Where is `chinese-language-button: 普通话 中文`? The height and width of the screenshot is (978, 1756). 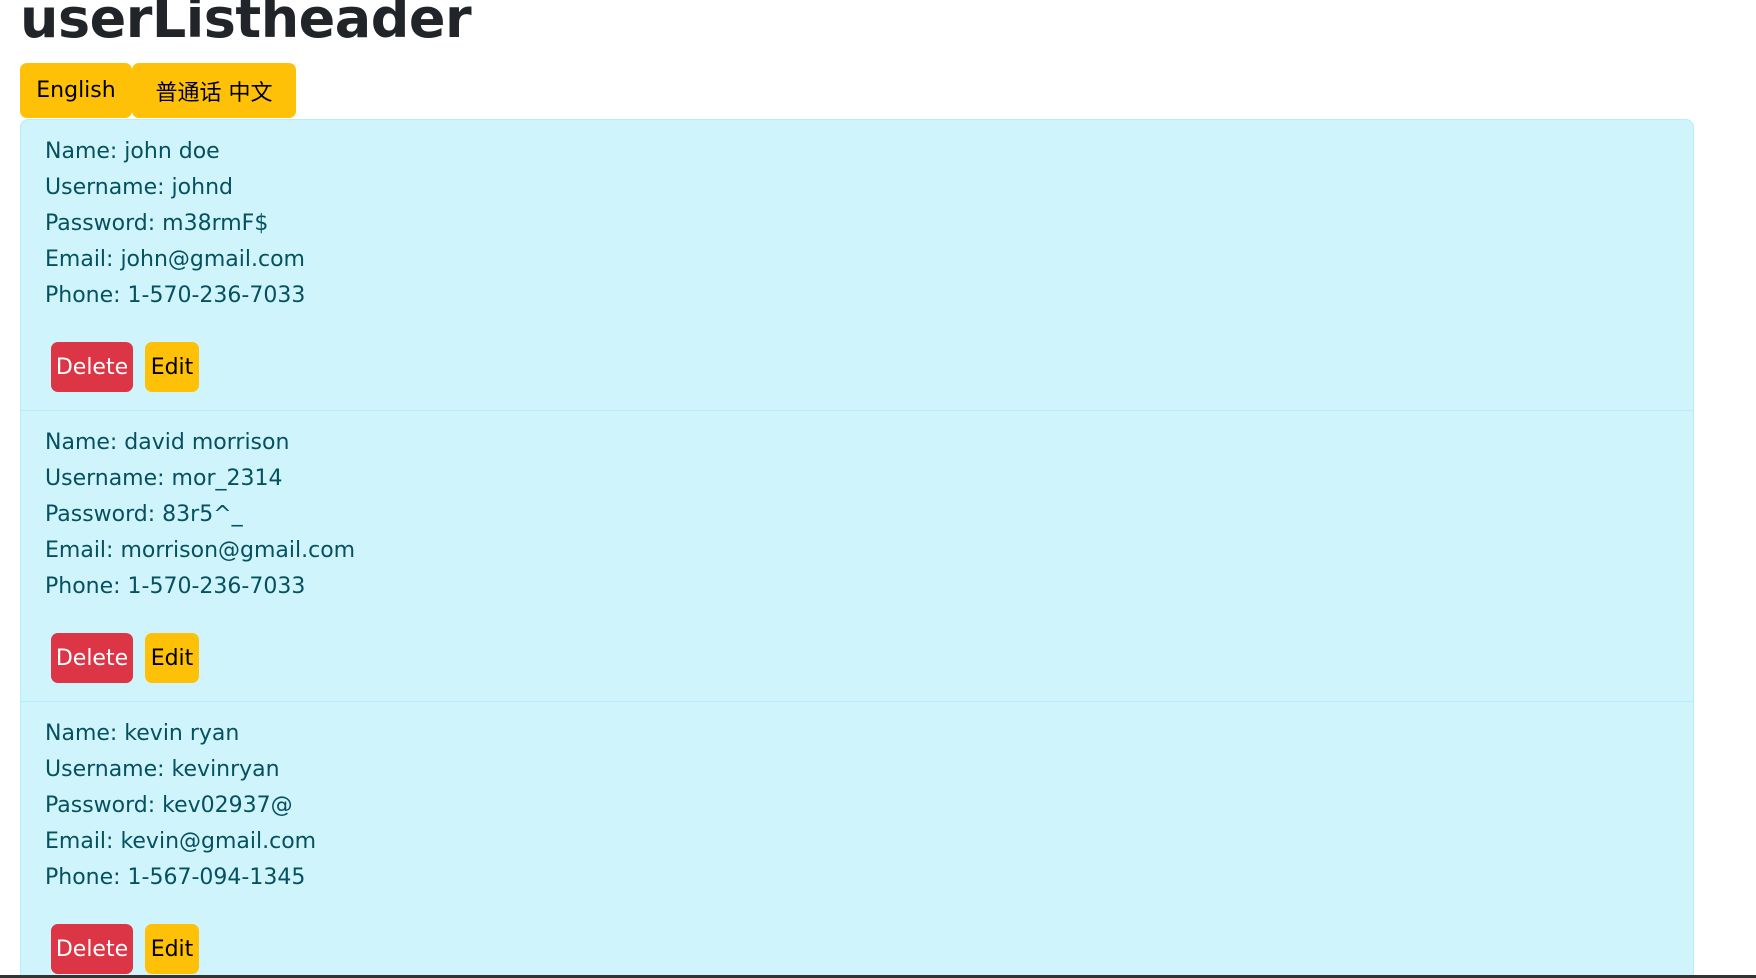 chinese-language-button: 普通话 中文 is located at coordinates (214, 90).